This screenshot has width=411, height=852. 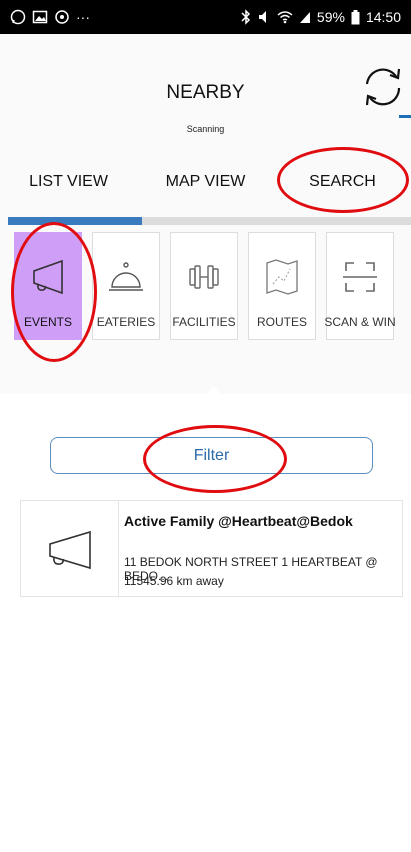 I want to click on battery-icon, so click(x=355, y=16).